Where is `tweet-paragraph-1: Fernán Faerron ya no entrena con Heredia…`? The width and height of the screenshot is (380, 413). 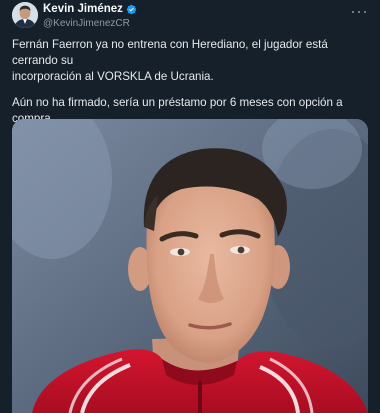 tweet-paragraph-1: Fernán Faerron ya no entrena con Heredia… is located at coordinates (170, 60).